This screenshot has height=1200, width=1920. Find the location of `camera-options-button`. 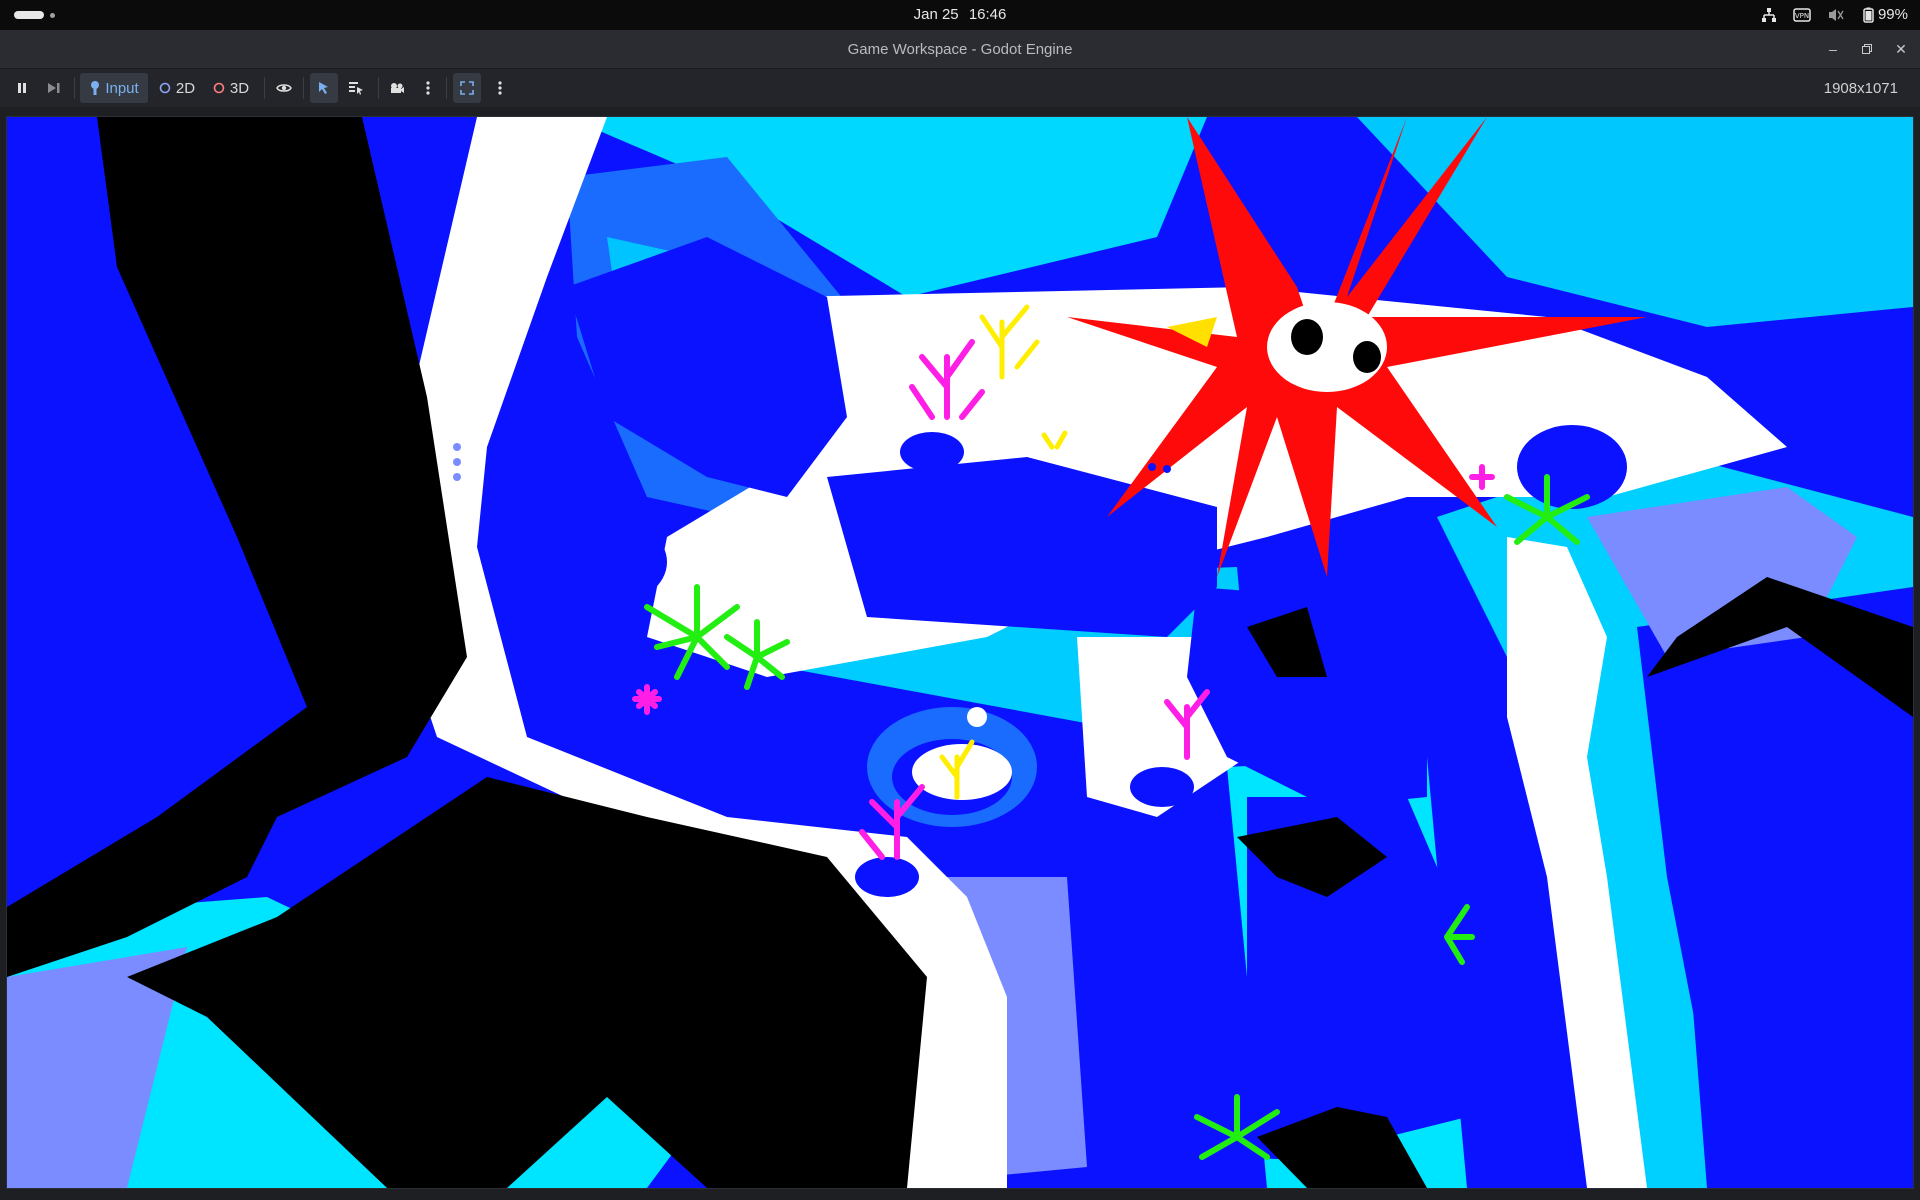

camera-options-button is located at coordinates (428, 88).